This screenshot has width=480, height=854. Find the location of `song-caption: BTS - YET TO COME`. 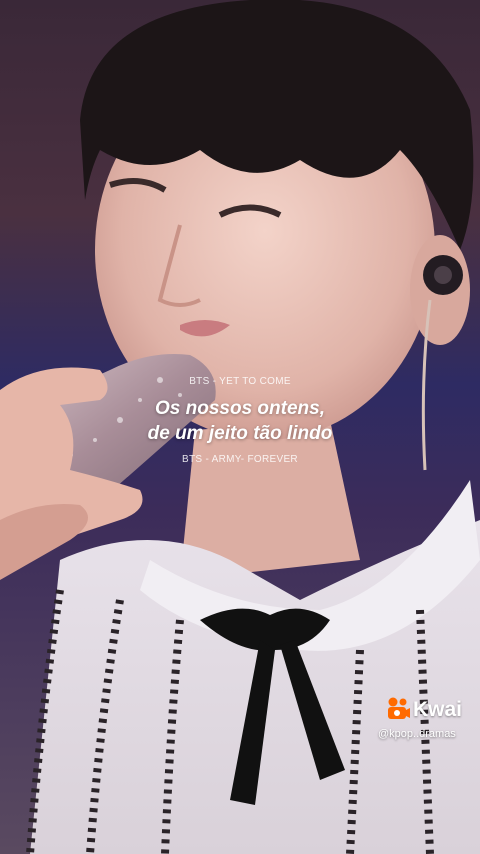

song-caption: BTS - YET TO COME is located at coordinates (240, 381).